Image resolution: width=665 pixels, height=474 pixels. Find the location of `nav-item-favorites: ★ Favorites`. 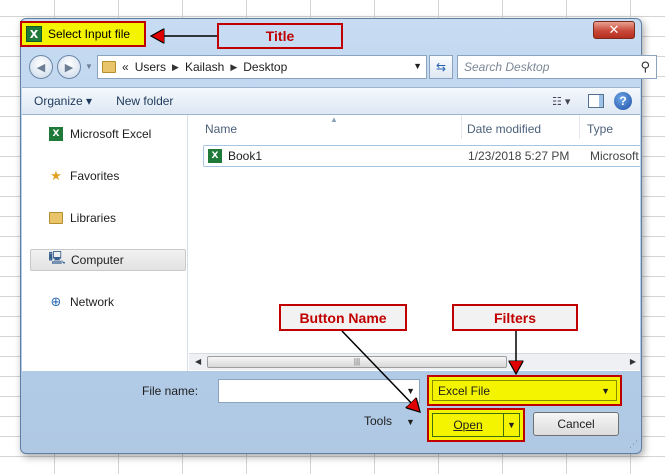

nav-item-favorites: ★ Favorites is located at coordinates (108, 176).